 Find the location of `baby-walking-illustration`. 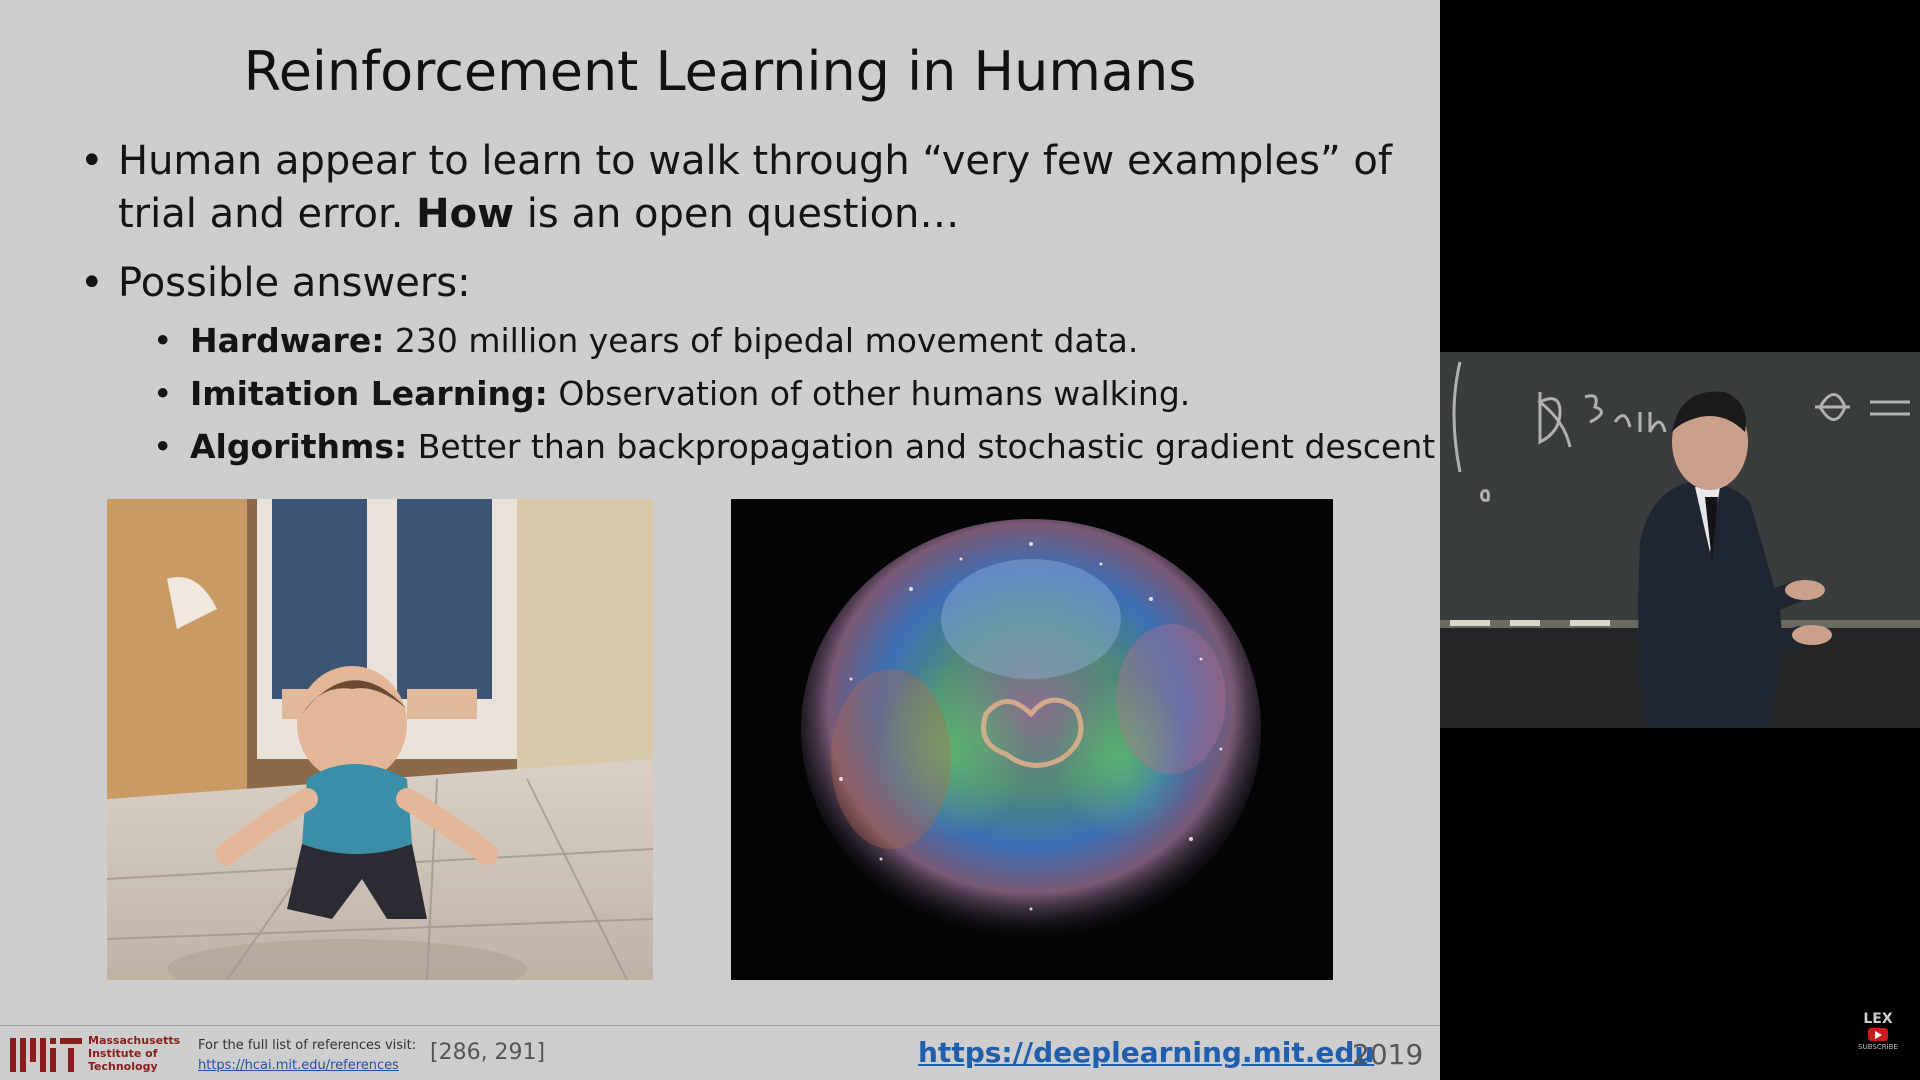

baby-walking-illustration is located at coordinates (380, 739).